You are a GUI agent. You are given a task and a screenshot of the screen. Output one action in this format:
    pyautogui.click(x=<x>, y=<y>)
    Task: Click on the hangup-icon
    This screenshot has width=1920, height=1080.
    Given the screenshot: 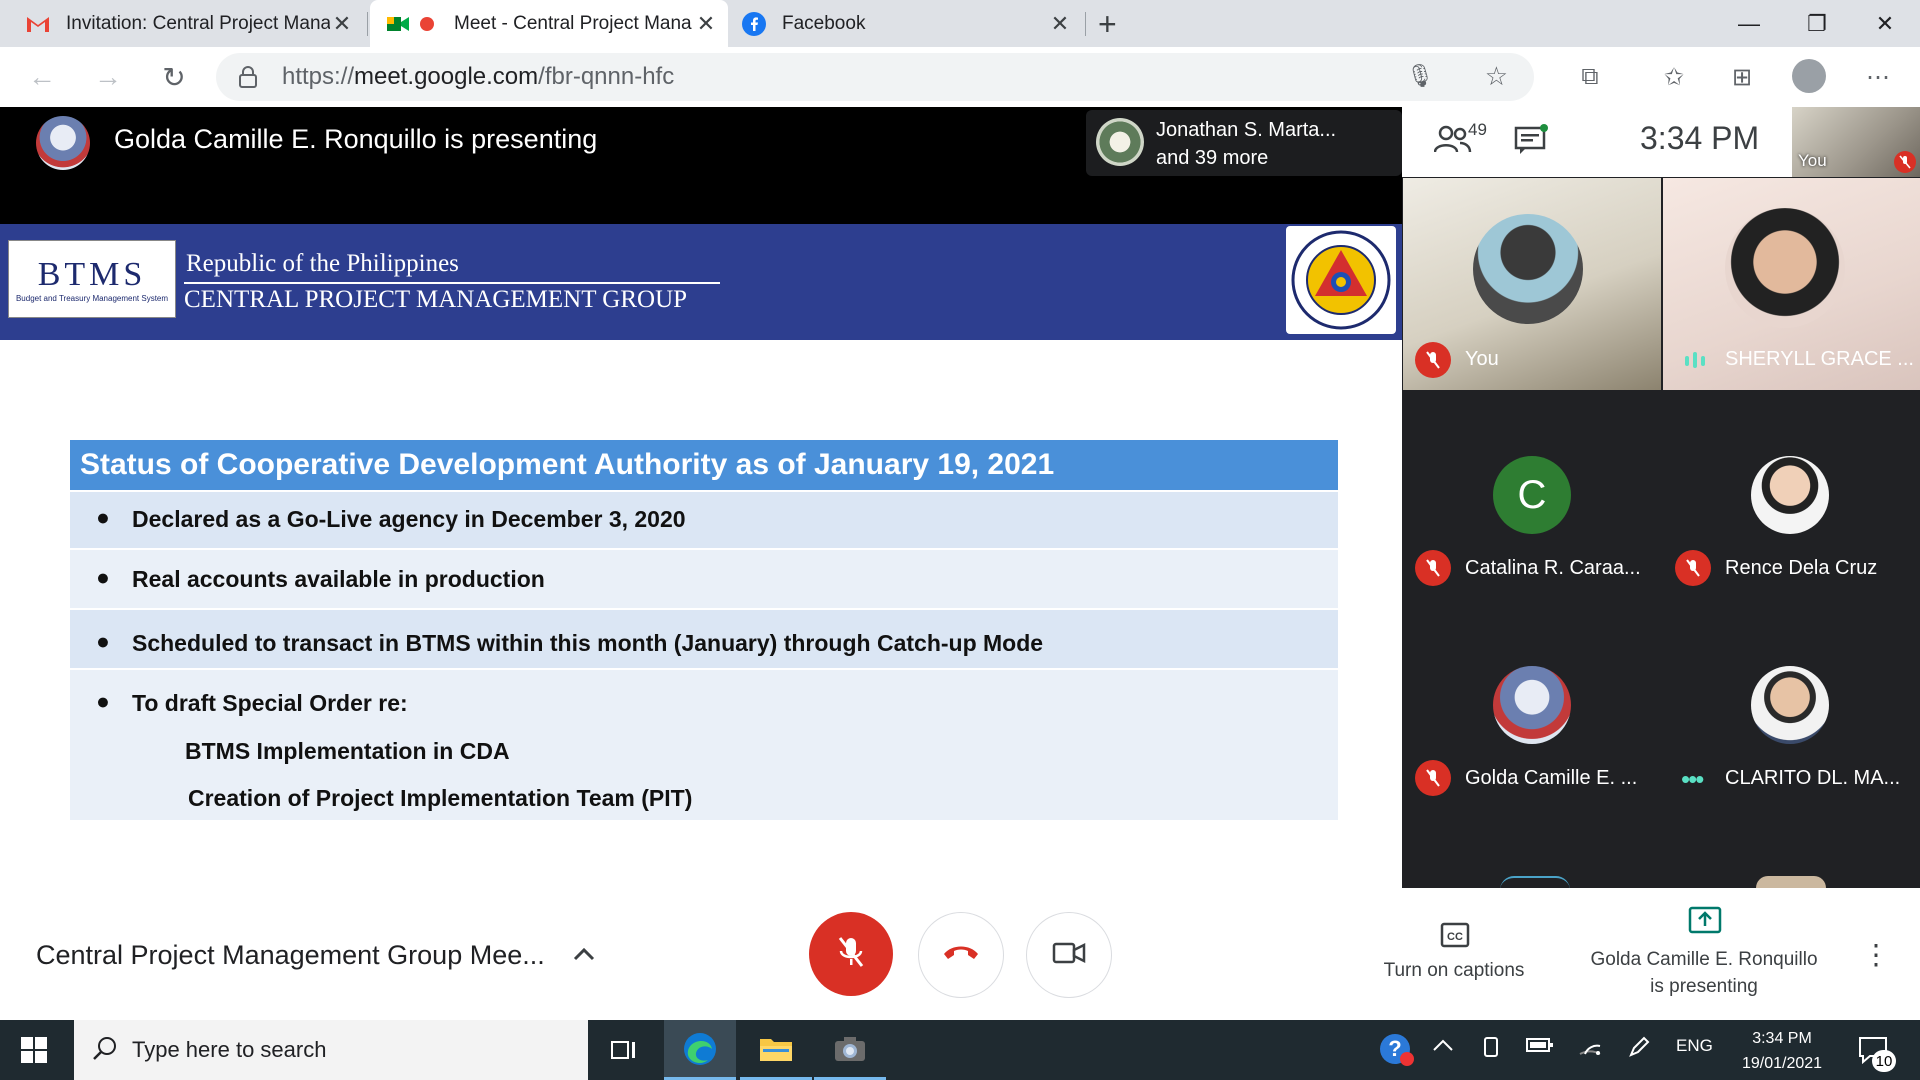 What is the action you would take?
    pyautogui.click(x=961, y=955)
    